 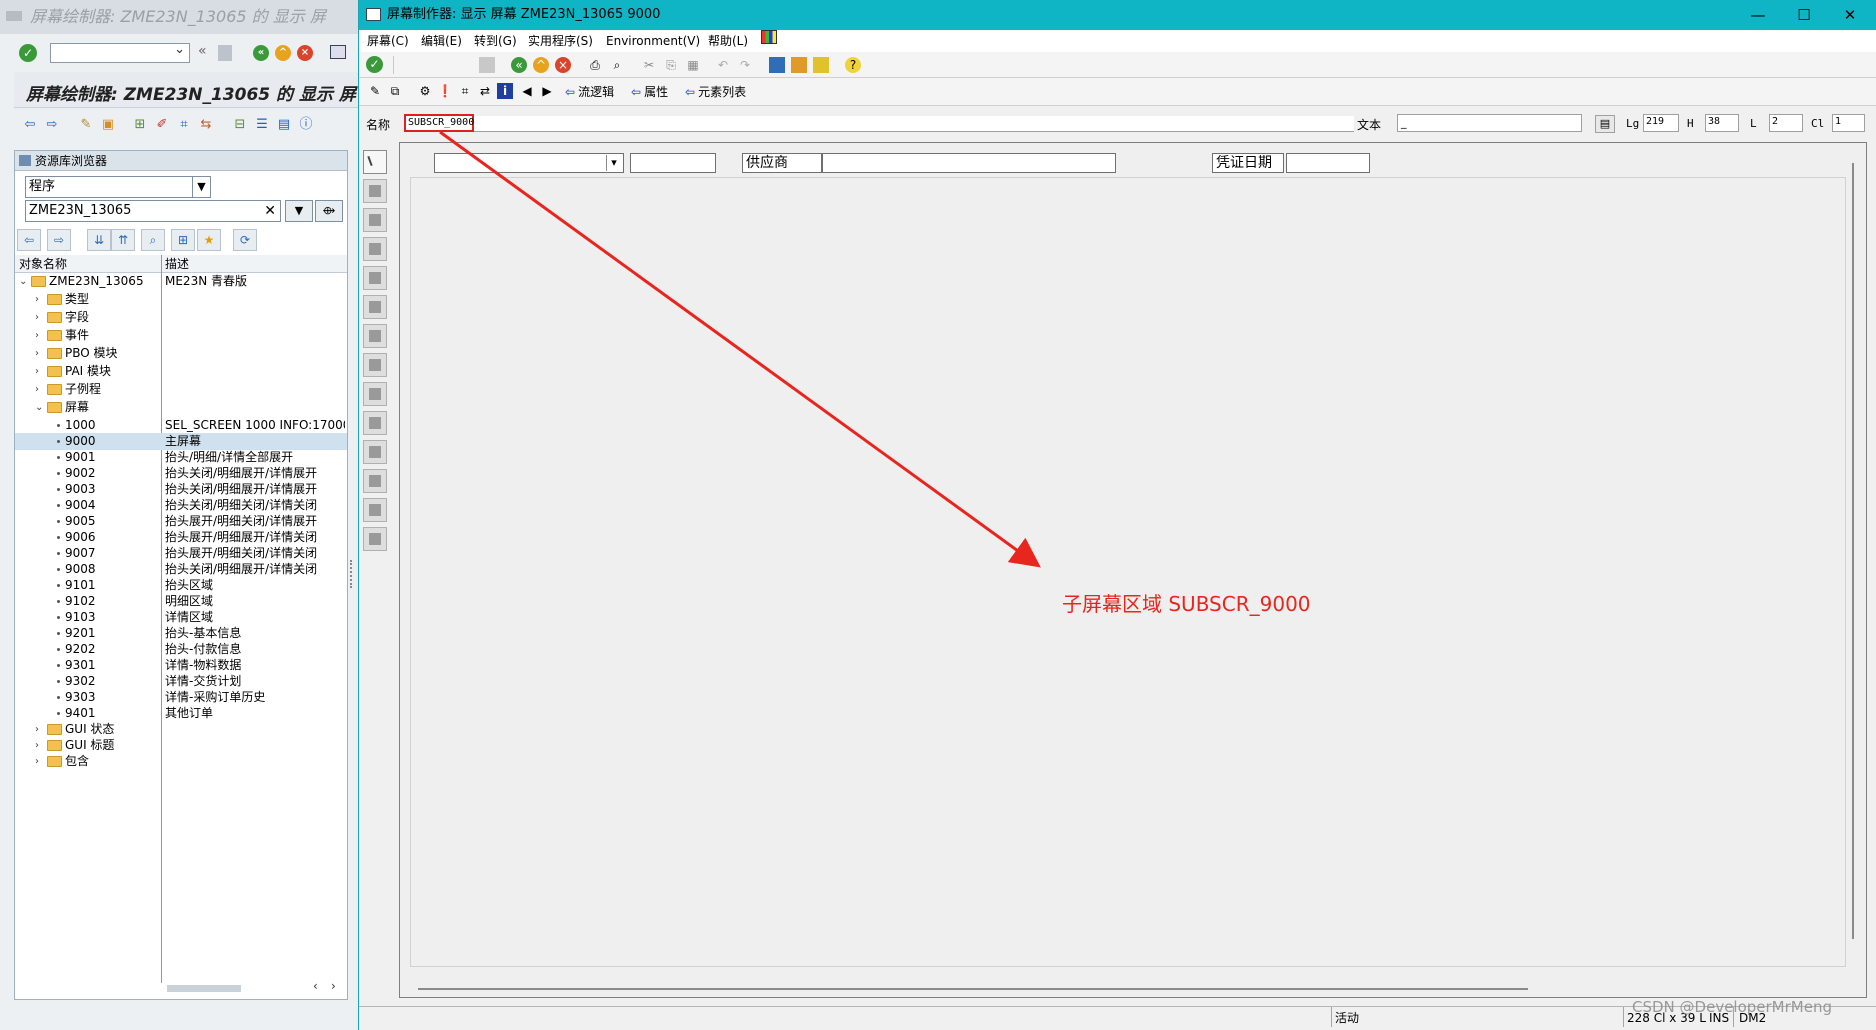 What do you see at coordinates (204, 988) in the screenshot?
I see `scrollbar-thumb` at bounding box center [204, 988].